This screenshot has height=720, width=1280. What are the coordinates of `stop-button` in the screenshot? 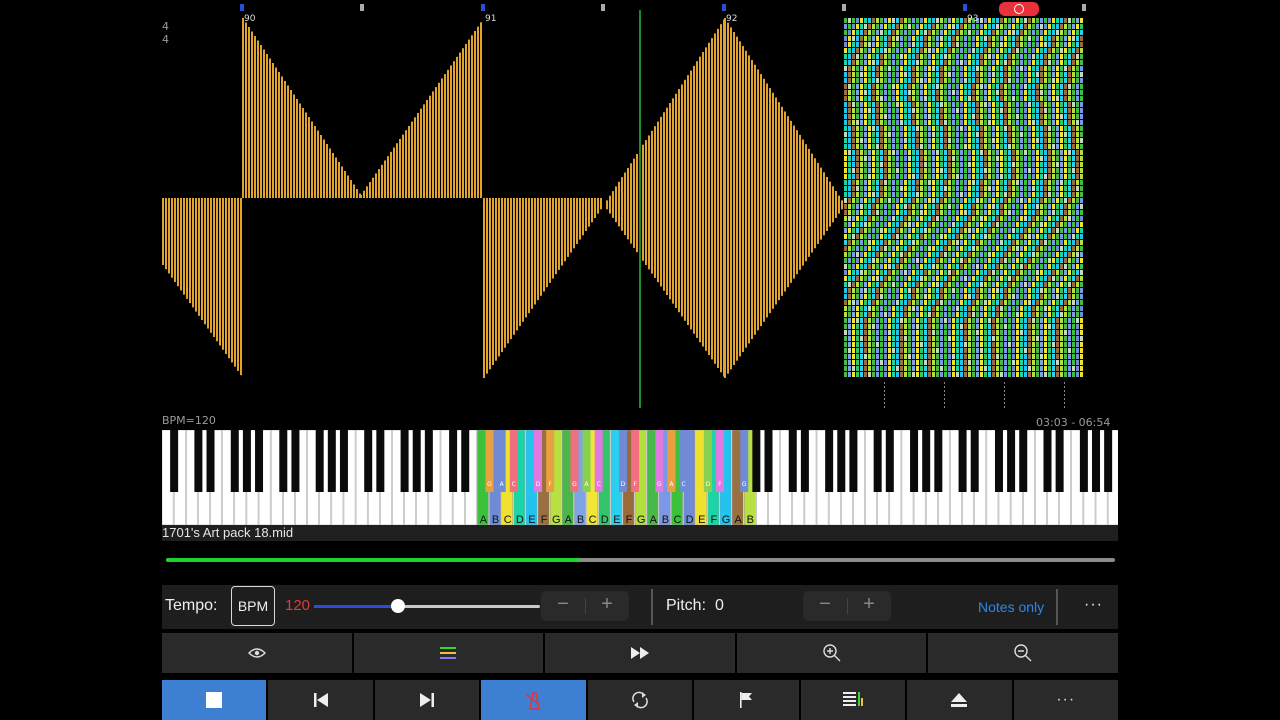 It's located at (214, 700).